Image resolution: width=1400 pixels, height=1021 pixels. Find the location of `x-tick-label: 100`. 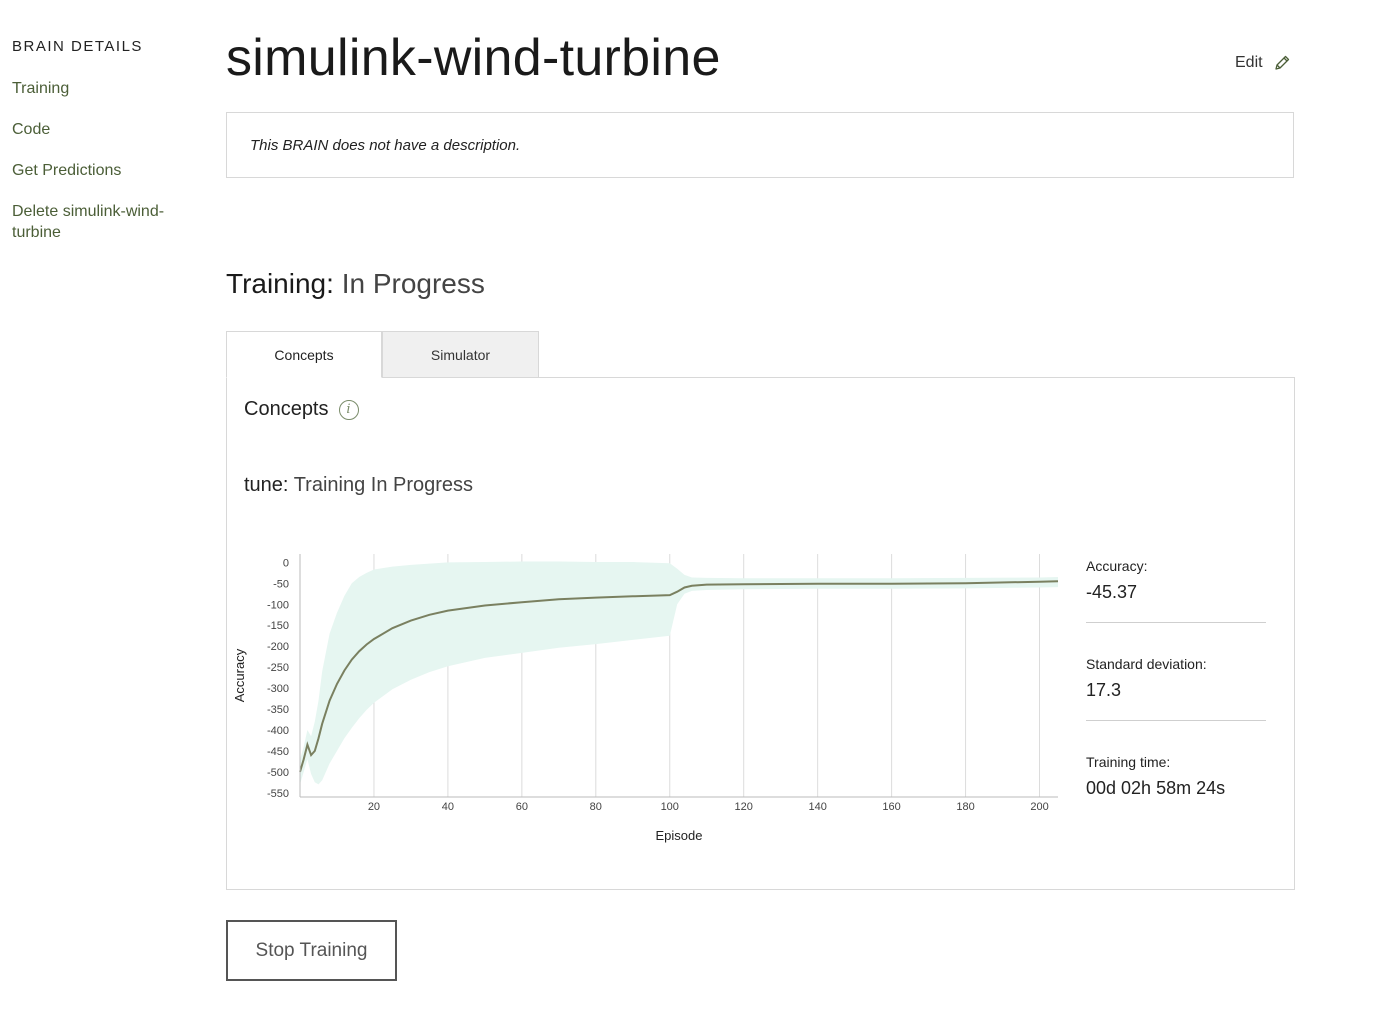

x-tick-label: 100 is located at coordinates (670, 807).